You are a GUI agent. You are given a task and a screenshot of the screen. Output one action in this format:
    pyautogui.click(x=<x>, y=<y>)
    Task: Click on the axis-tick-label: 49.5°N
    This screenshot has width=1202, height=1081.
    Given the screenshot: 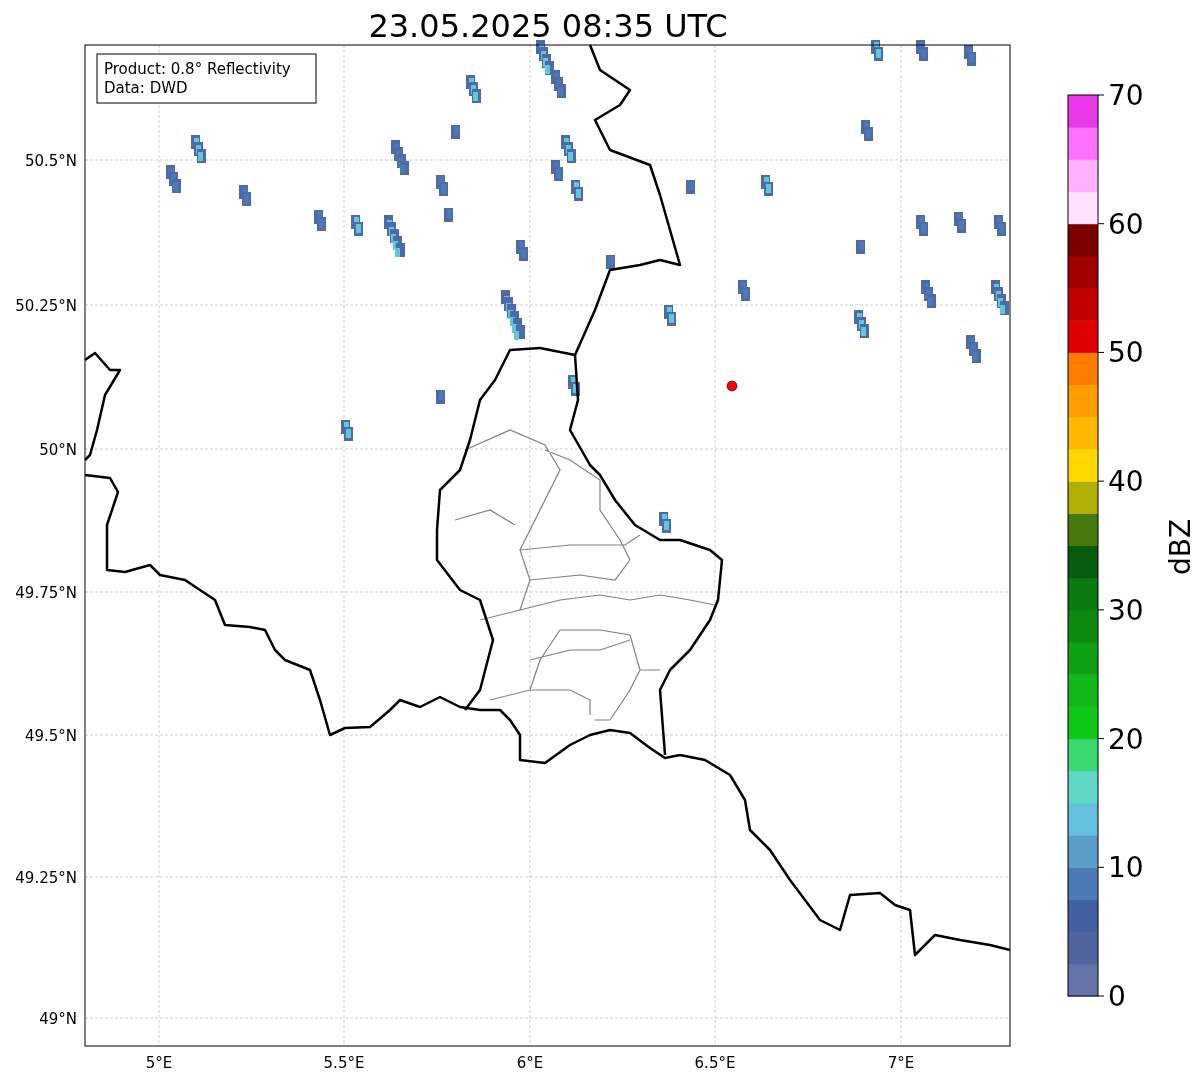 What is the action you would take?
    pyautogui.click(x=50, y=736)
    